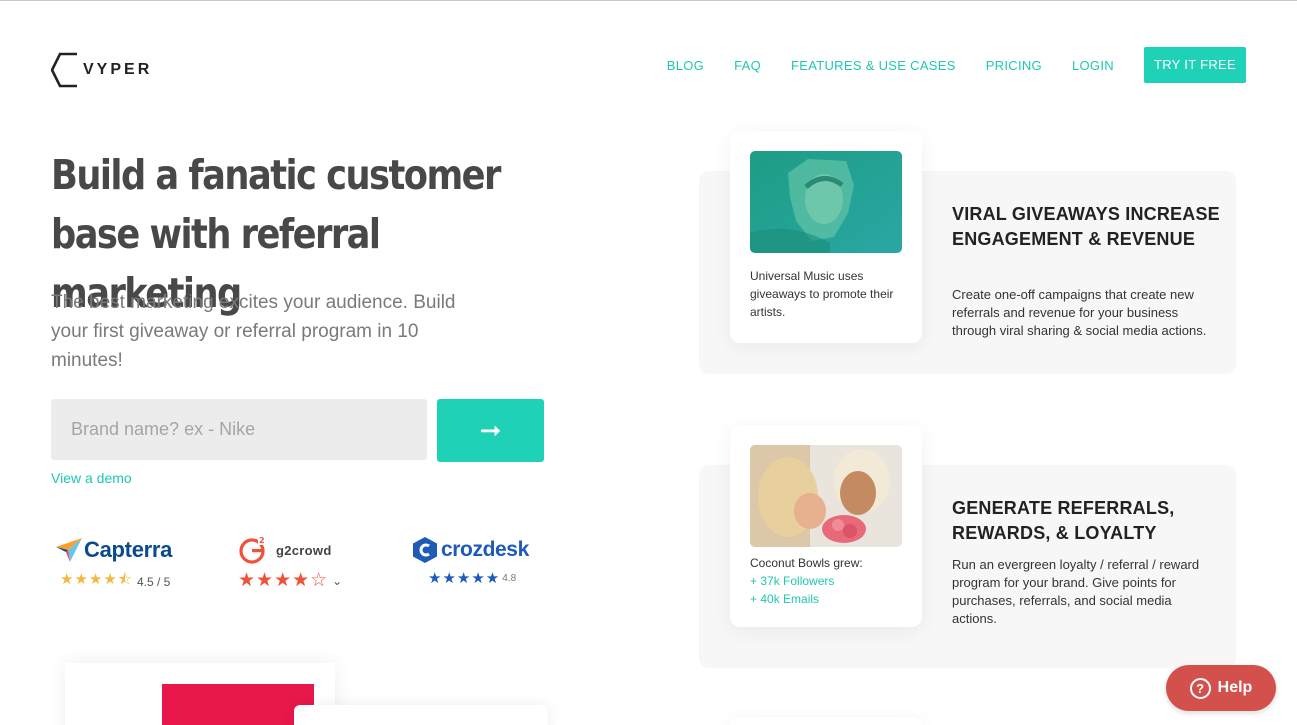 The image size is (1297, 725). What do you see at coordinates (1014, 65) in the screenshot?
I see `nav-pricing: PRICING` at bounding box center [1014, 65].